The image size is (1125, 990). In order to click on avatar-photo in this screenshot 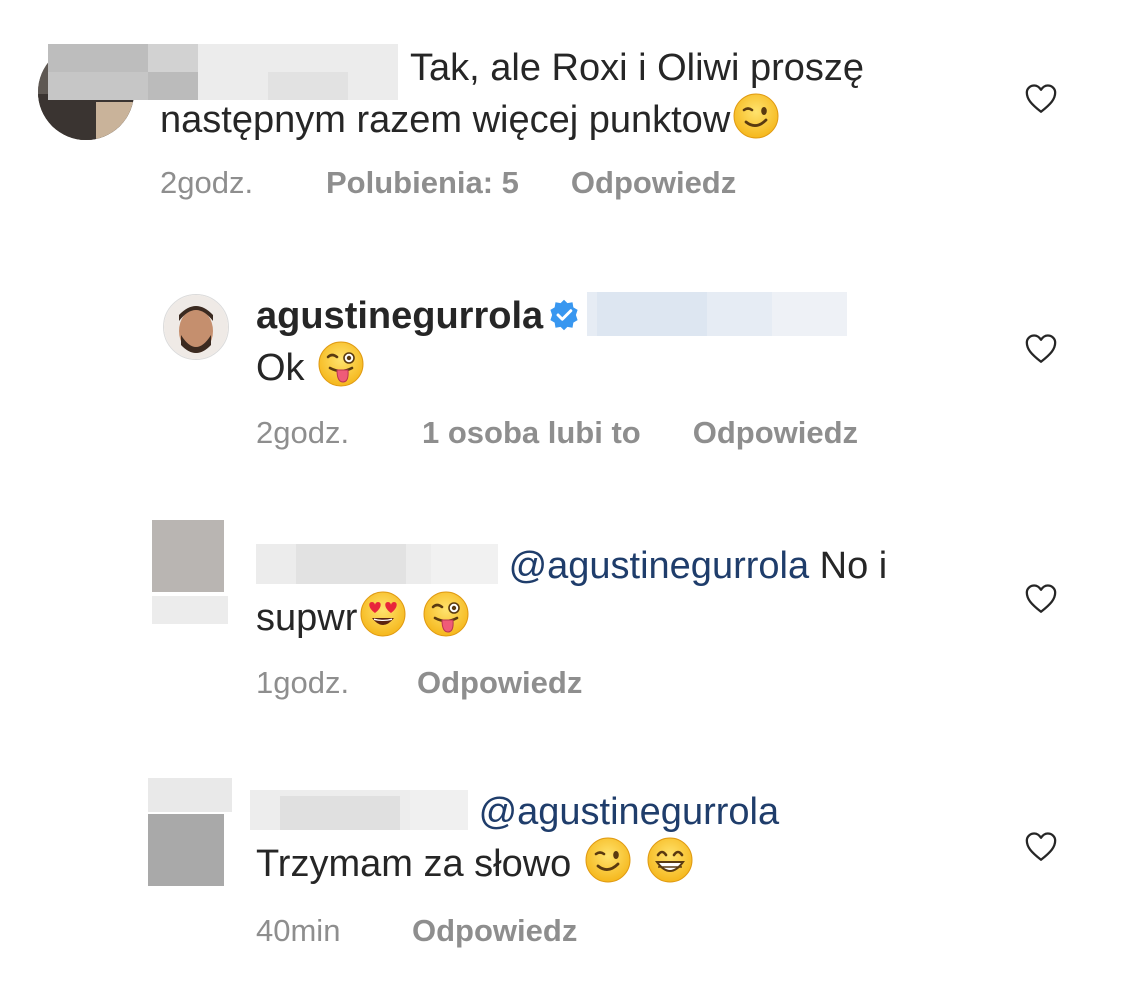, I will do `click(196, 327)`.